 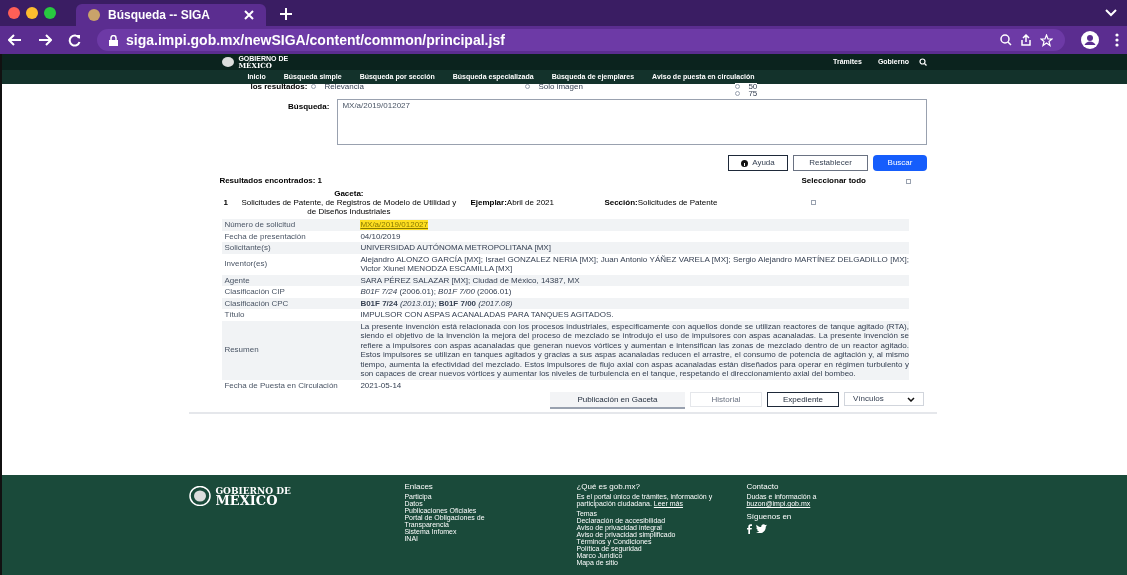 I want to click on field-label: Resumen, so click(x=241, y=350).